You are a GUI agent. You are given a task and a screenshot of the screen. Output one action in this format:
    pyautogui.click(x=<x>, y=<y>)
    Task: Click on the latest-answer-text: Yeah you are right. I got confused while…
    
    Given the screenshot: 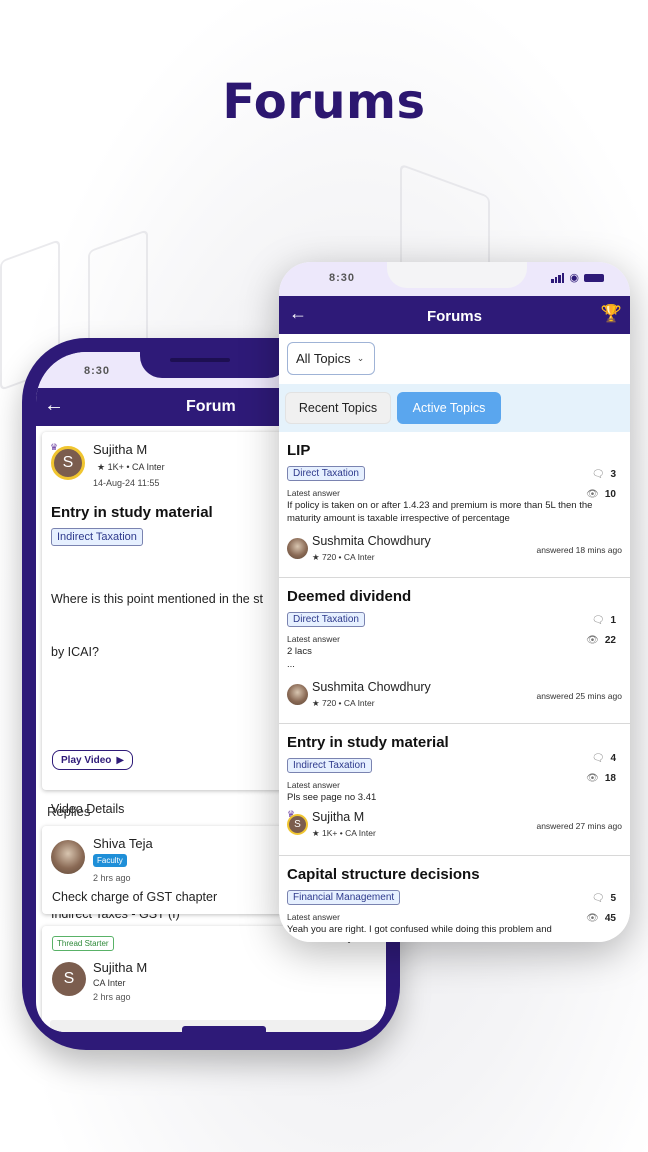 What is the action you would take?
    pyautogui.click(x=419, y=929)
    